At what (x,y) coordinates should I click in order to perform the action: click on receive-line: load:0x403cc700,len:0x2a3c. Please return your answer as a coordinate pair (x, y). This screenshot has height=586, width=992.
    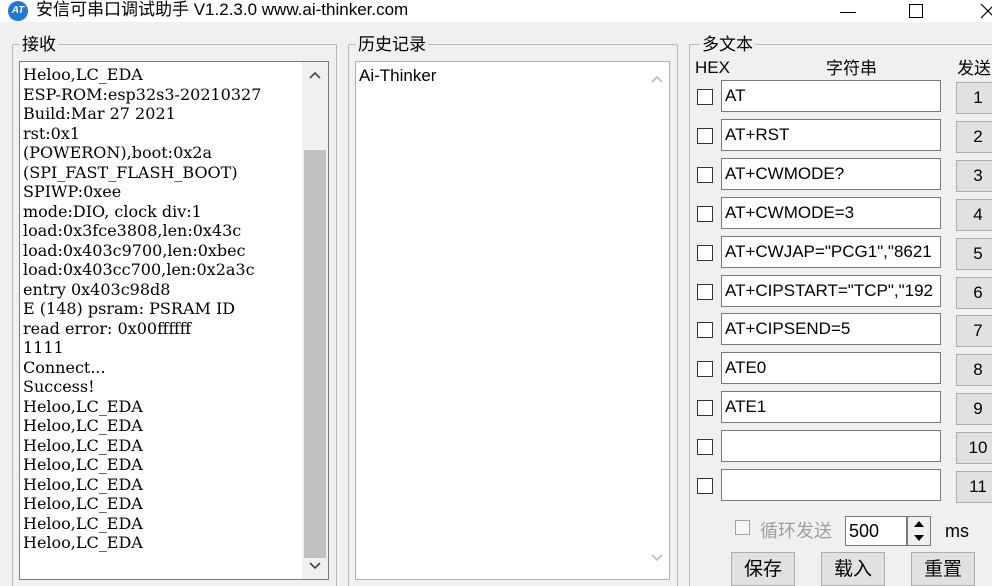
    Looking at the image, I should click on (139, 269).